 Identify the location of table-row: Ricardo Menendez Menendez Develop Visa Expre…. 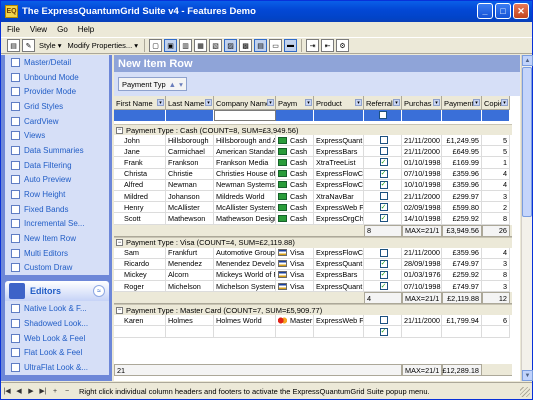
(313, 264).